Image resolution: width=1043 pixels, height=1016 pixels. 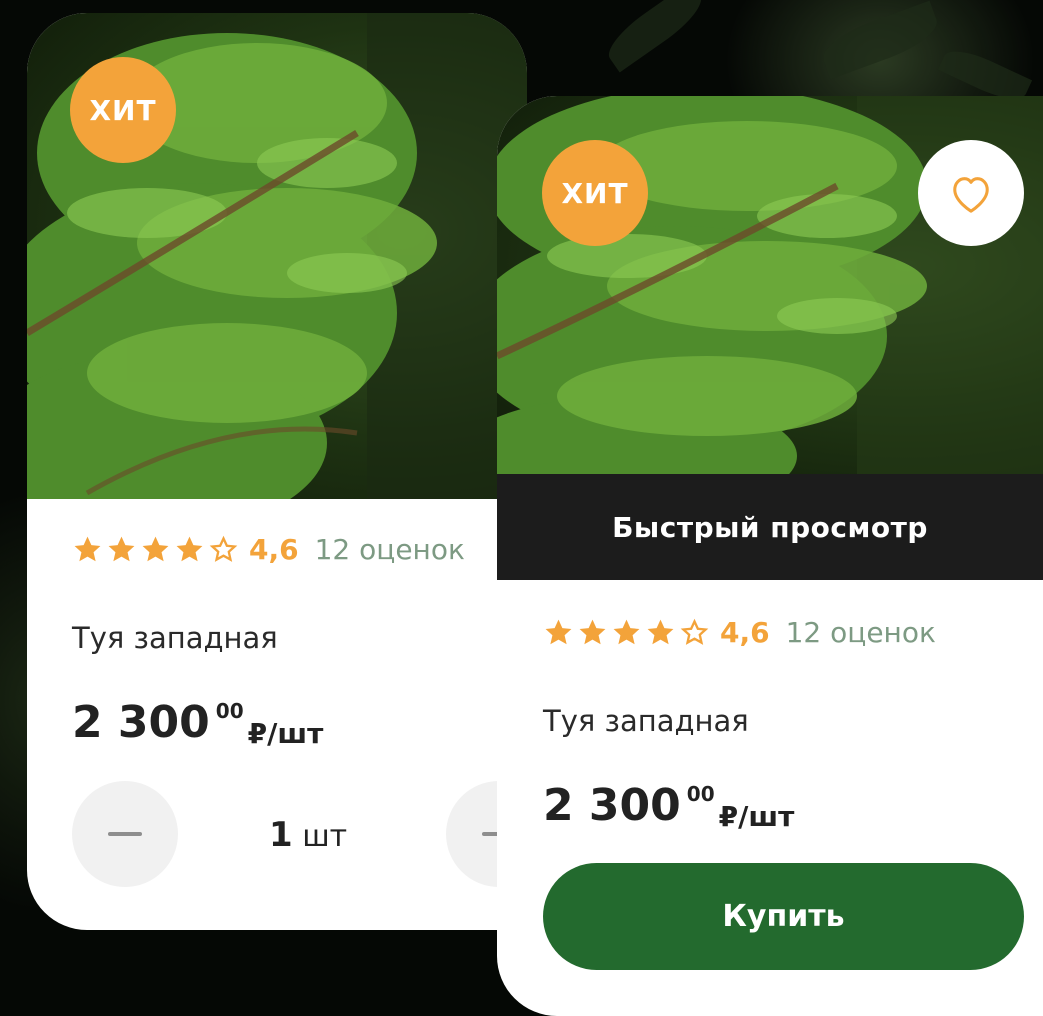 I want to click on quantity-number: 1, so click(x=281, y=835).